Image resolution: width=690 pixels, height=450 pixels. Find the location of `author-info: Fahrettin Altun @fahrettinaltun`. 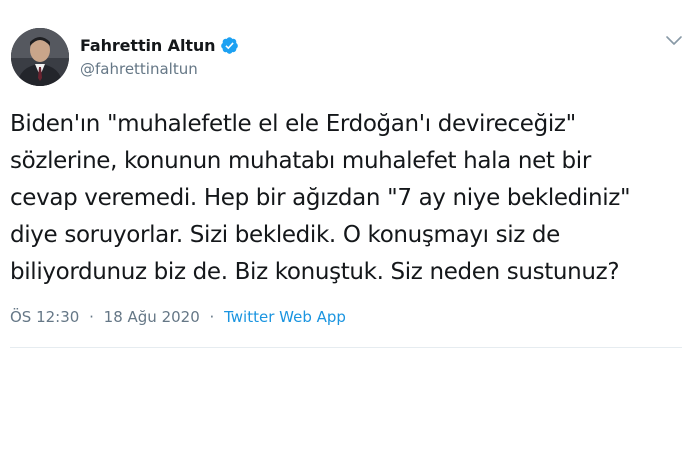

author-info: Fahrettin Altun @fahrettinaltun is located at coordinates (159, 56).